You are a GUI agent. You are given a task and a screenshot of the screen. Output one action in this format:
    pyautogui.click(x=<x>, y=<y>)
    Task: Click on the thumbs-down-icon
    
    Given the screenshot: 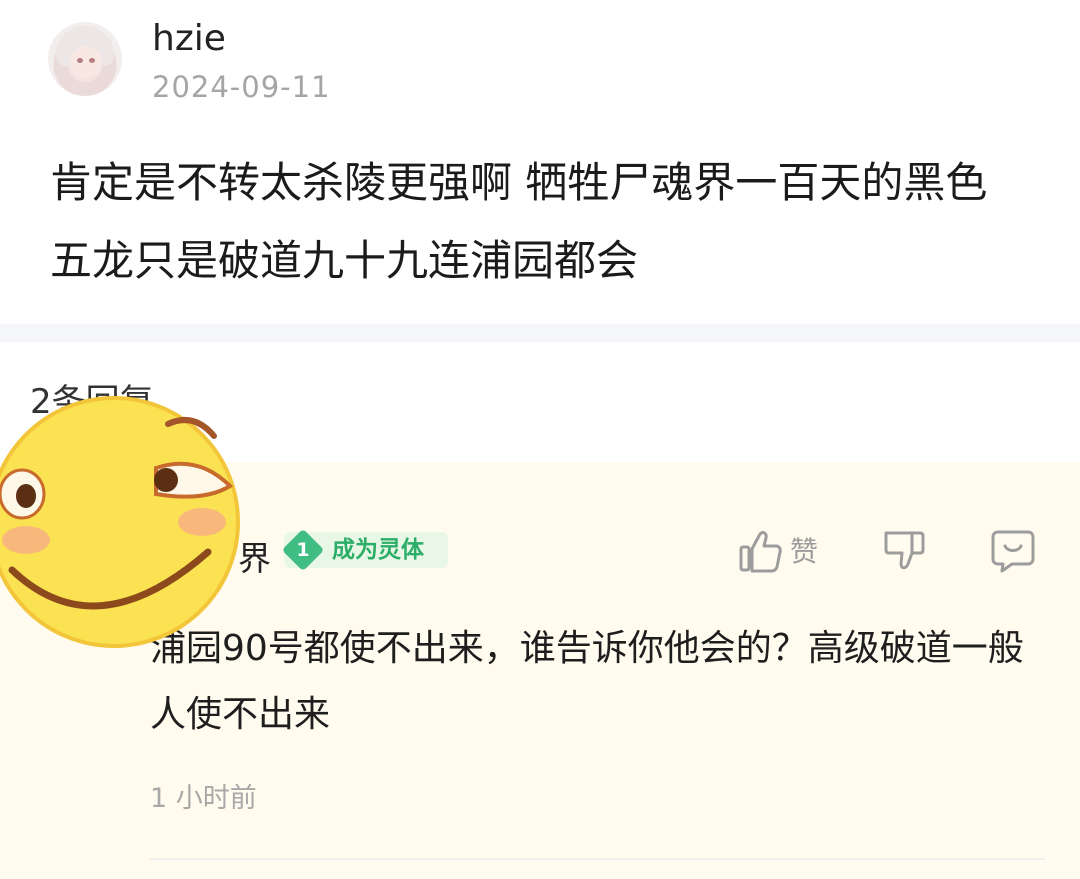 What is the action you would take?
    pyautogui.click(x=904, y=550)
    